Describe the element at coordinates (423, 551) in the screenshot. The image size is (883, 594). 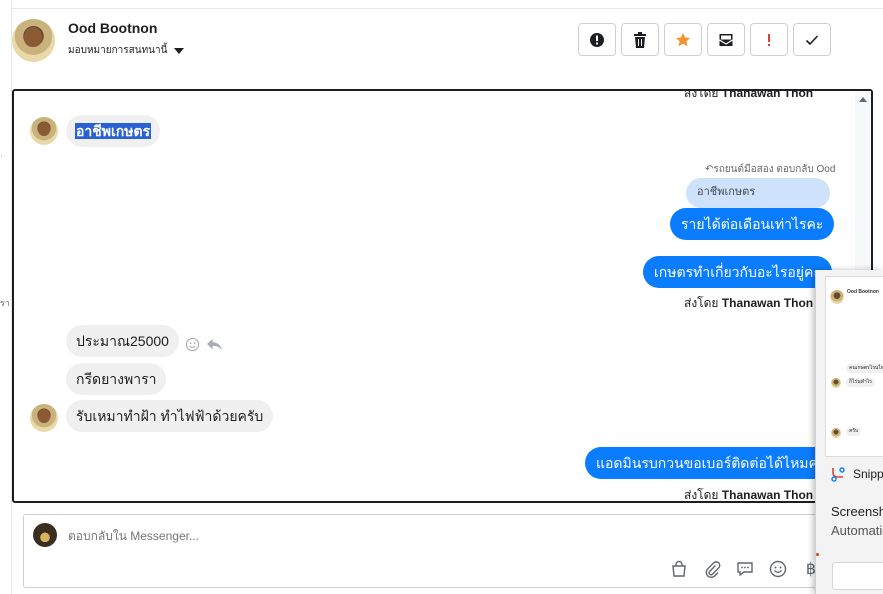
I see `reply-composer: ฿` at that location.